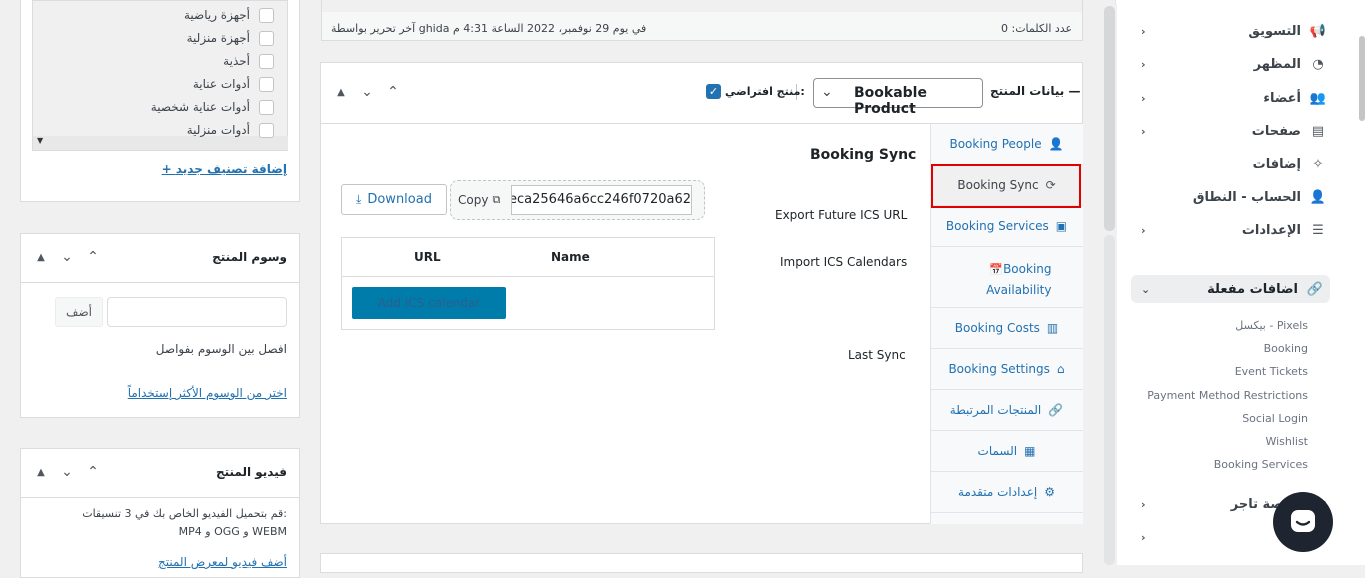 The image size is (1365, 578). I want to click on users-icon: 👥, so click(1318, 98).